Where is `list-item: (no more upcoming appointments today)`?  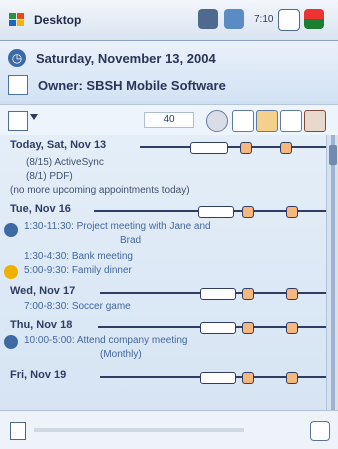
list-item: (no more upcoming appointments today) is located at coordinates (100, 190).